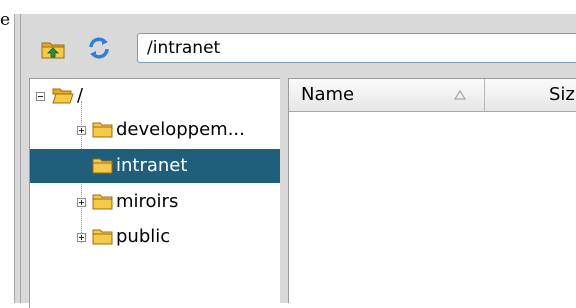 This screenshot has height=308, width=576. What do you see at coordinates (143, 236) in the screenshot?
I see `tree-item-label: public` at bounding box center [143, 236].